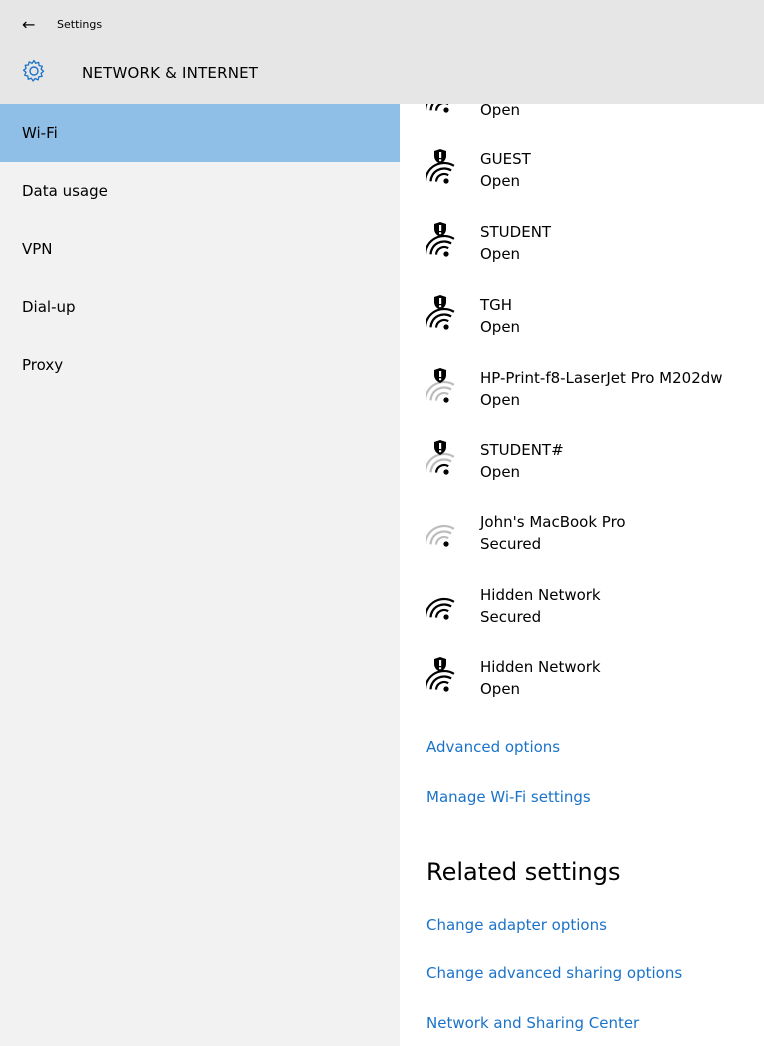 The height and width of the screenshot is (1046, 764). Describe the element at coordinates (32, 25) in the screenshot. I see `back-arrow-icon: ←` at that location.